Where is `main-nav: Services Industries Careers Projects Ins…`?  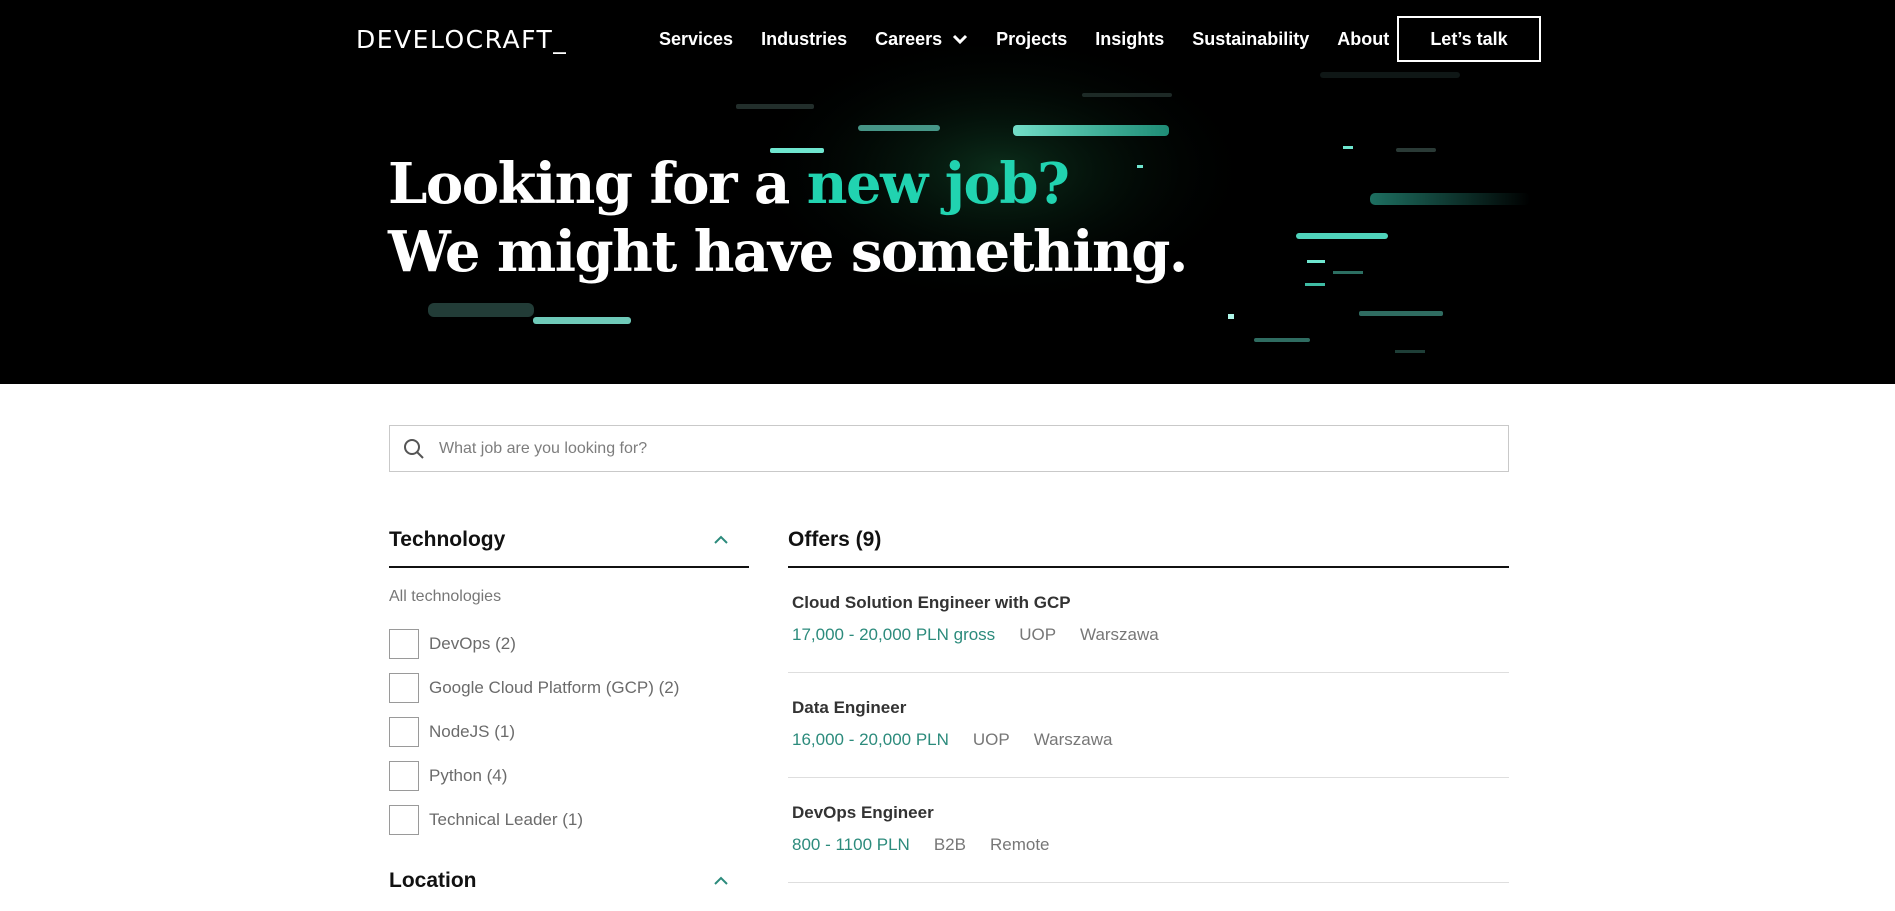 main-nav: Services Industries Careers Projects Ins… is located at coordinates (1038, 39).